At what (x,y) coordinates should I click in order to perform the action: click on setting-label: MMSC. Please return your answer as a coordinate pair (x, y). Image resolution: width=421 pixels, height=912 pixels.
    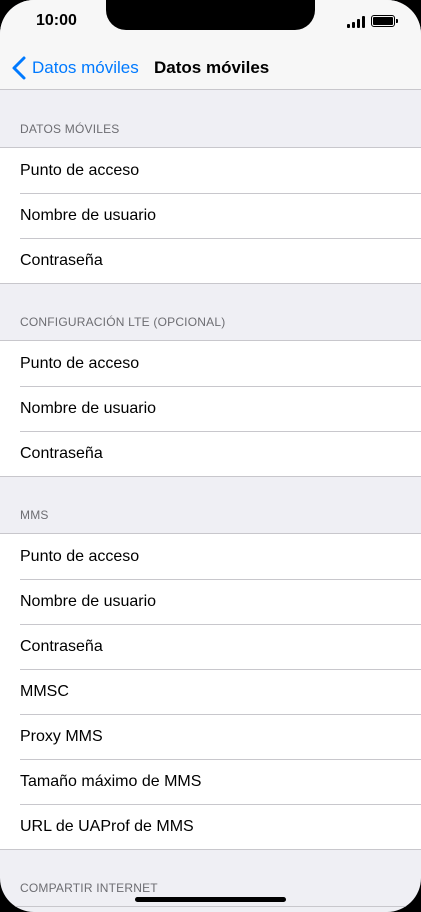
    Looking at the image, I should click on (44, 691).